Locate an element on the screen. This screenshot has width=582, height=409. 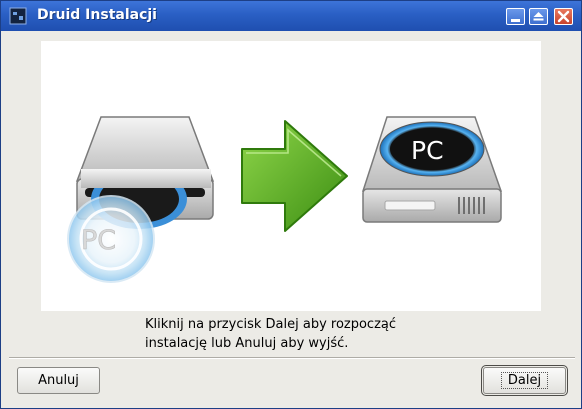
maximize-button is located at coordinates (538, 16).